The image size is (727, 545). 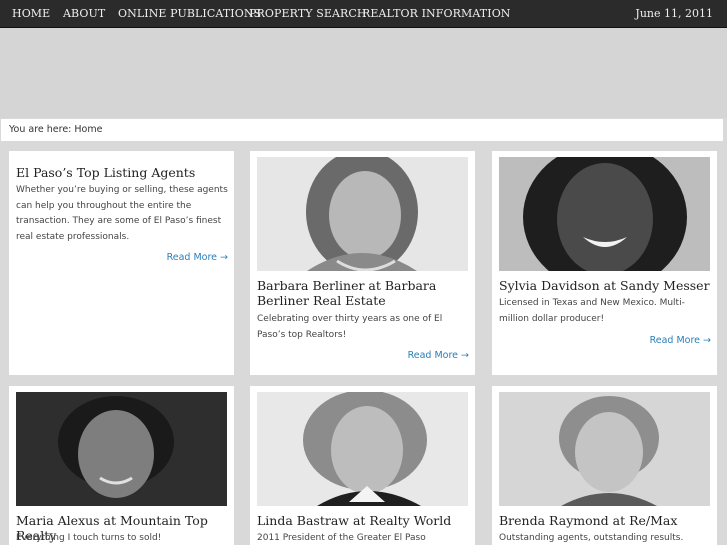 I want to click on agent-name: Linda Bastraw at Realty World, so click(x=354, y=520).